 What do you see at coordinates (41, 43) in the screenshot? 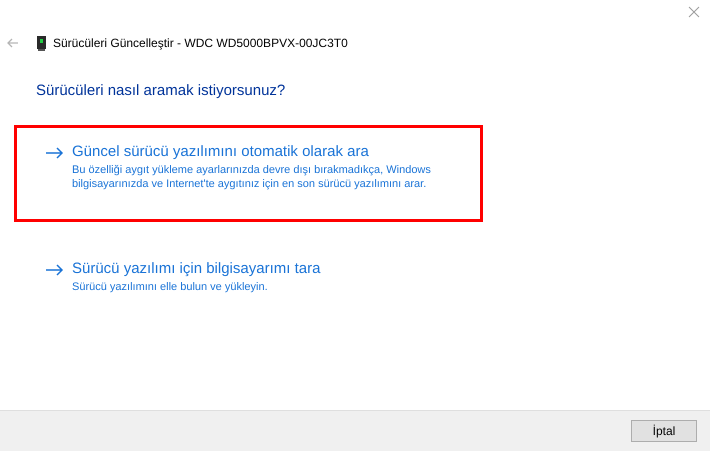
I see `hard-drive-icon` at bounding box center [41, 43].